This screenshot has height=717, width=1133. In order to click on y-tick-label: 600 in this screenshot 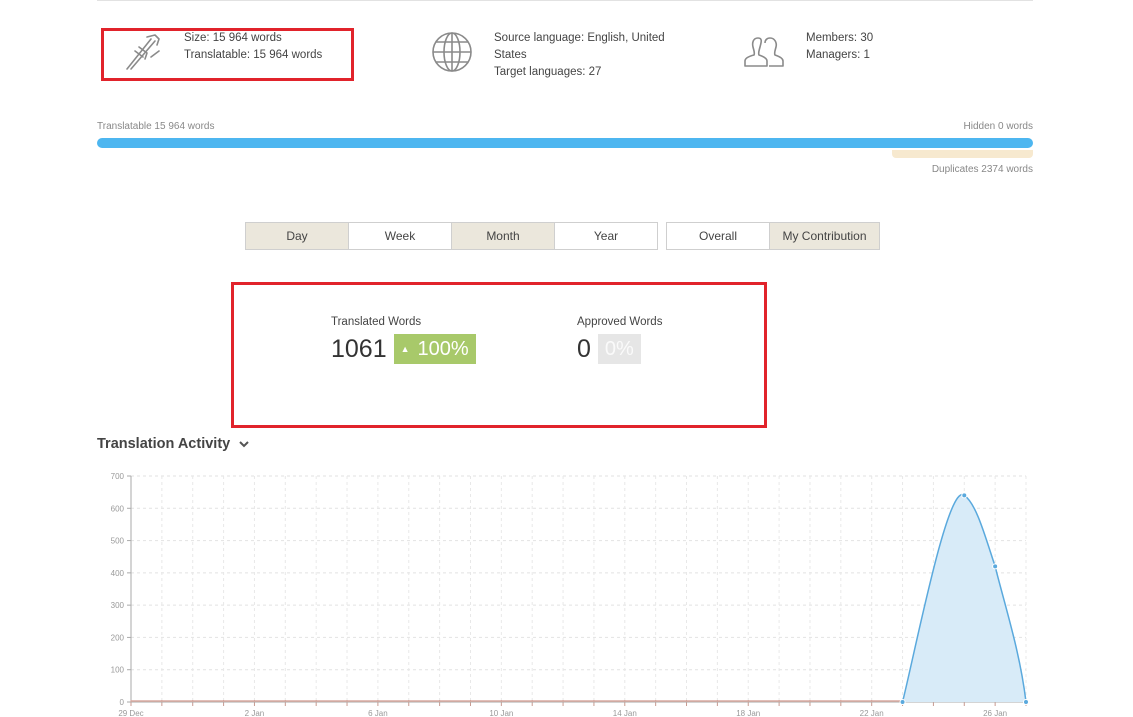, I will do `click(118, 508)`.